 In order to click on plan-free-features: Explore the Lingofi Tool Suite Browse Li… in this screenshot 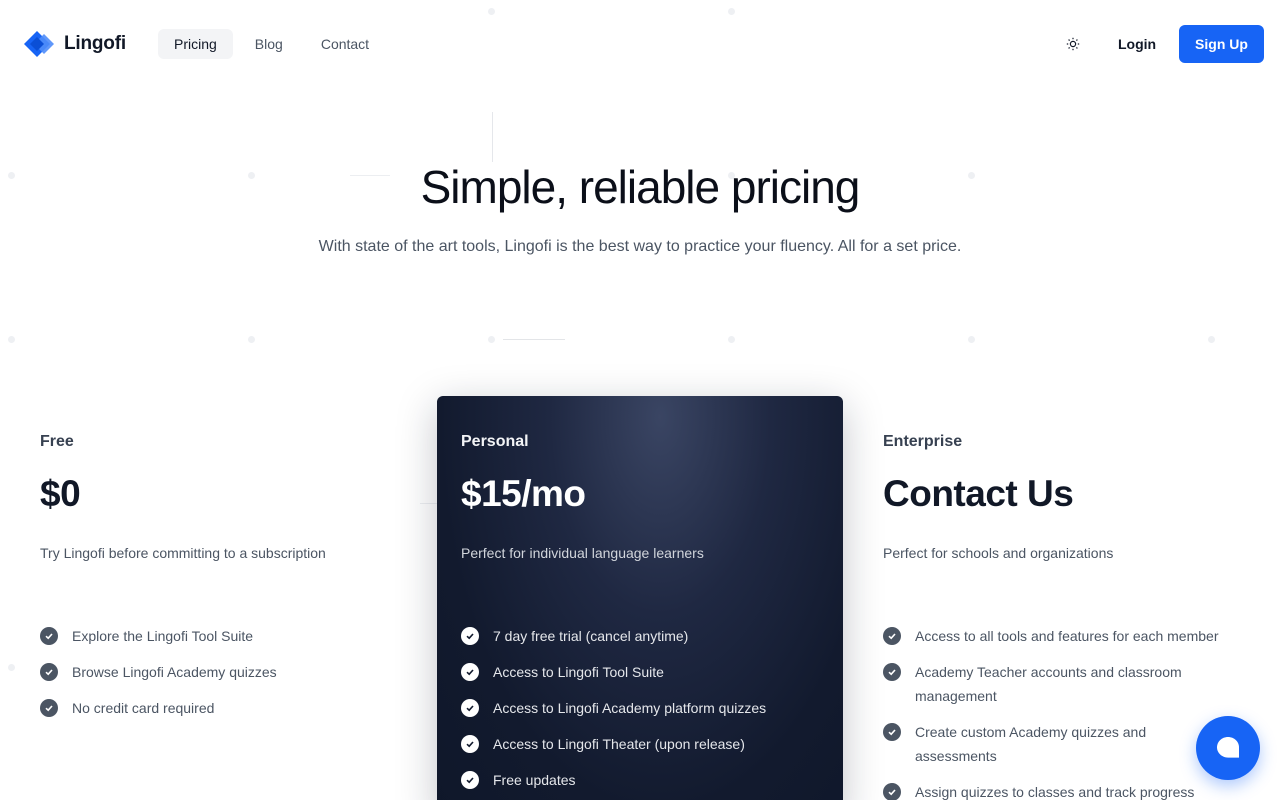, I will do `click(220, 678)`.